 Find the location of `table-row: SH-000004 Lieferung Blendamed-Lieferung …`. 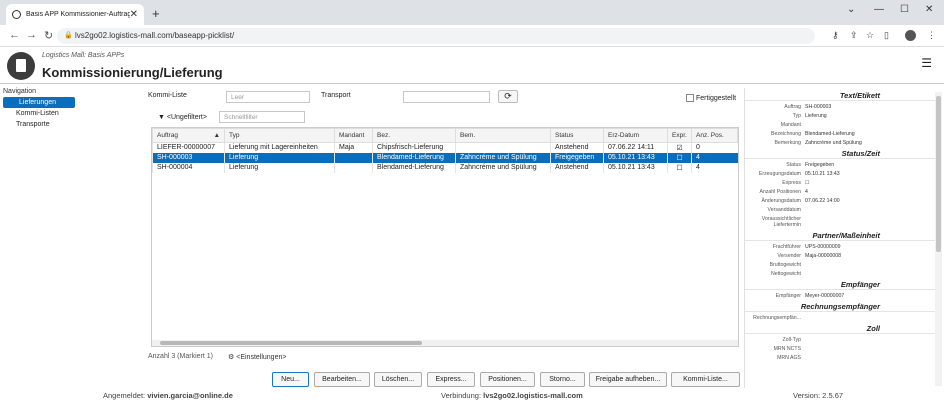

table-row: SH-000004 Lieferung Blendamed-Lieferung … is located at coordinates (445, 167).